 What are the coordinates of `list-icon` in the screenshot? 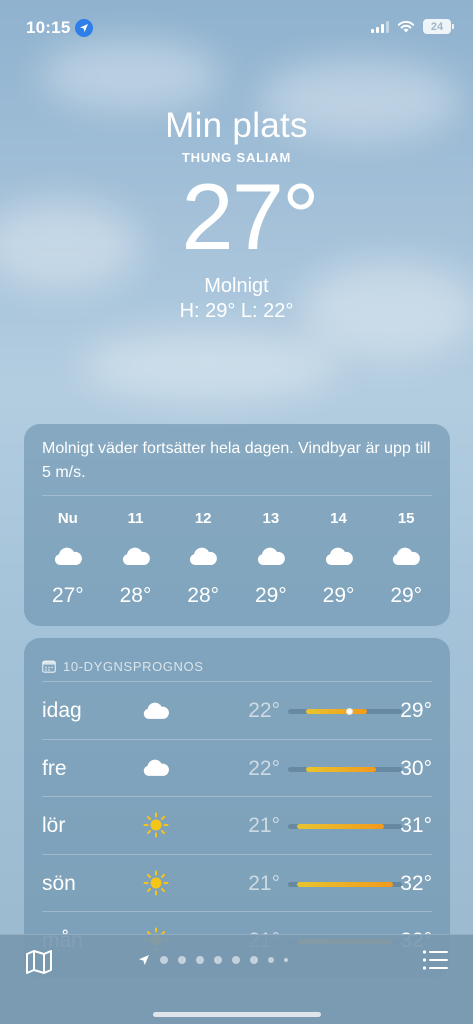 It's located at (435, 960).